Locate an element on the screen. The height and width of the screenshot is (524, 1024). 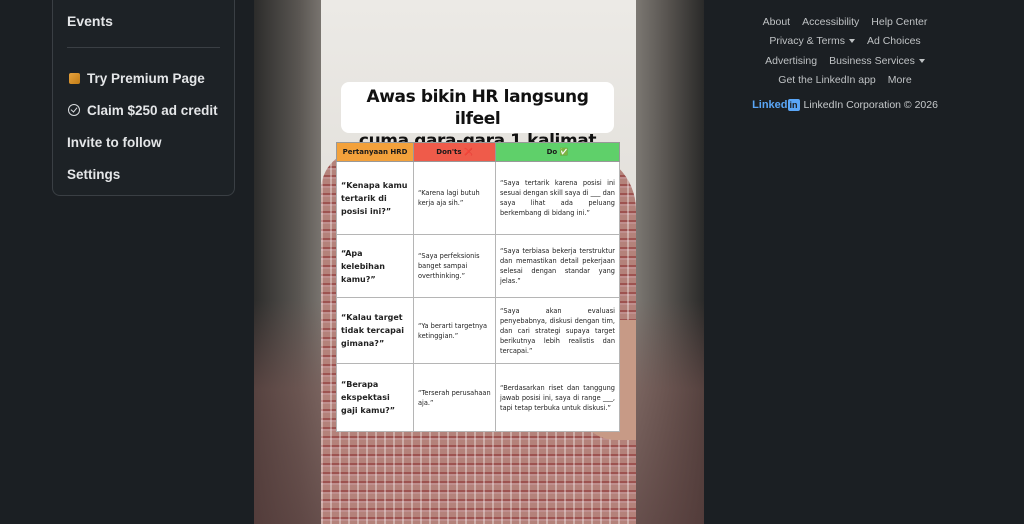
sidebar-item-claim-ad-credit: Claim $250 ad credit is located at coordinates (143, 110).